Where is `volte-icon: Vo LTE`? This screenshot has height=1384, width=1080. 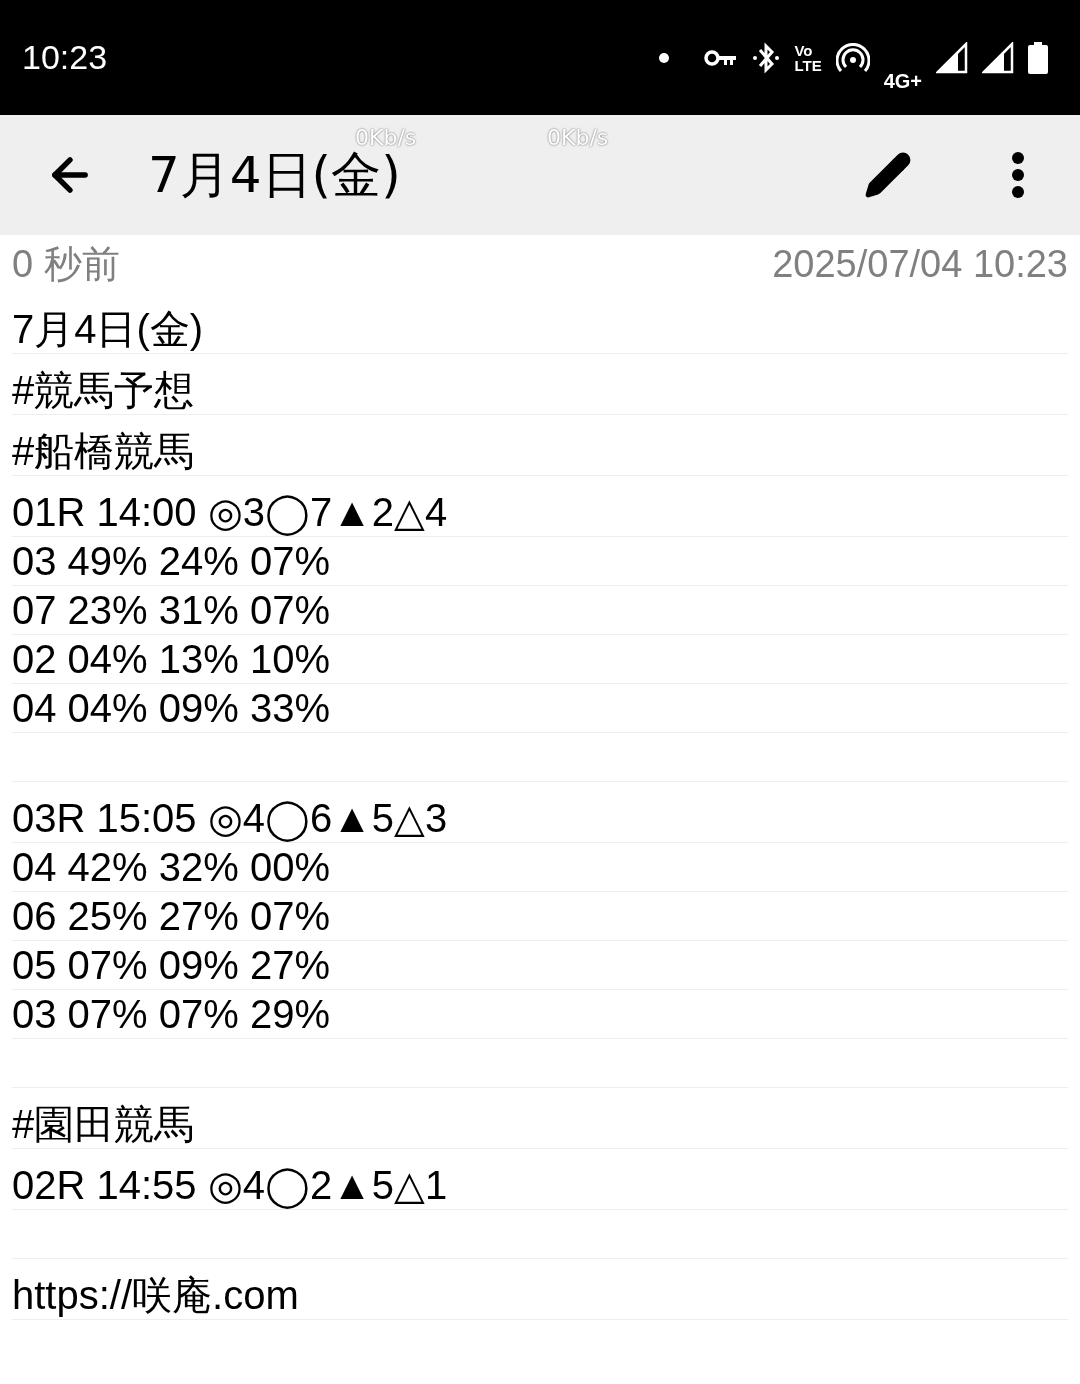
volte-icon: Vo LTE is located at coordinates (808, 57).